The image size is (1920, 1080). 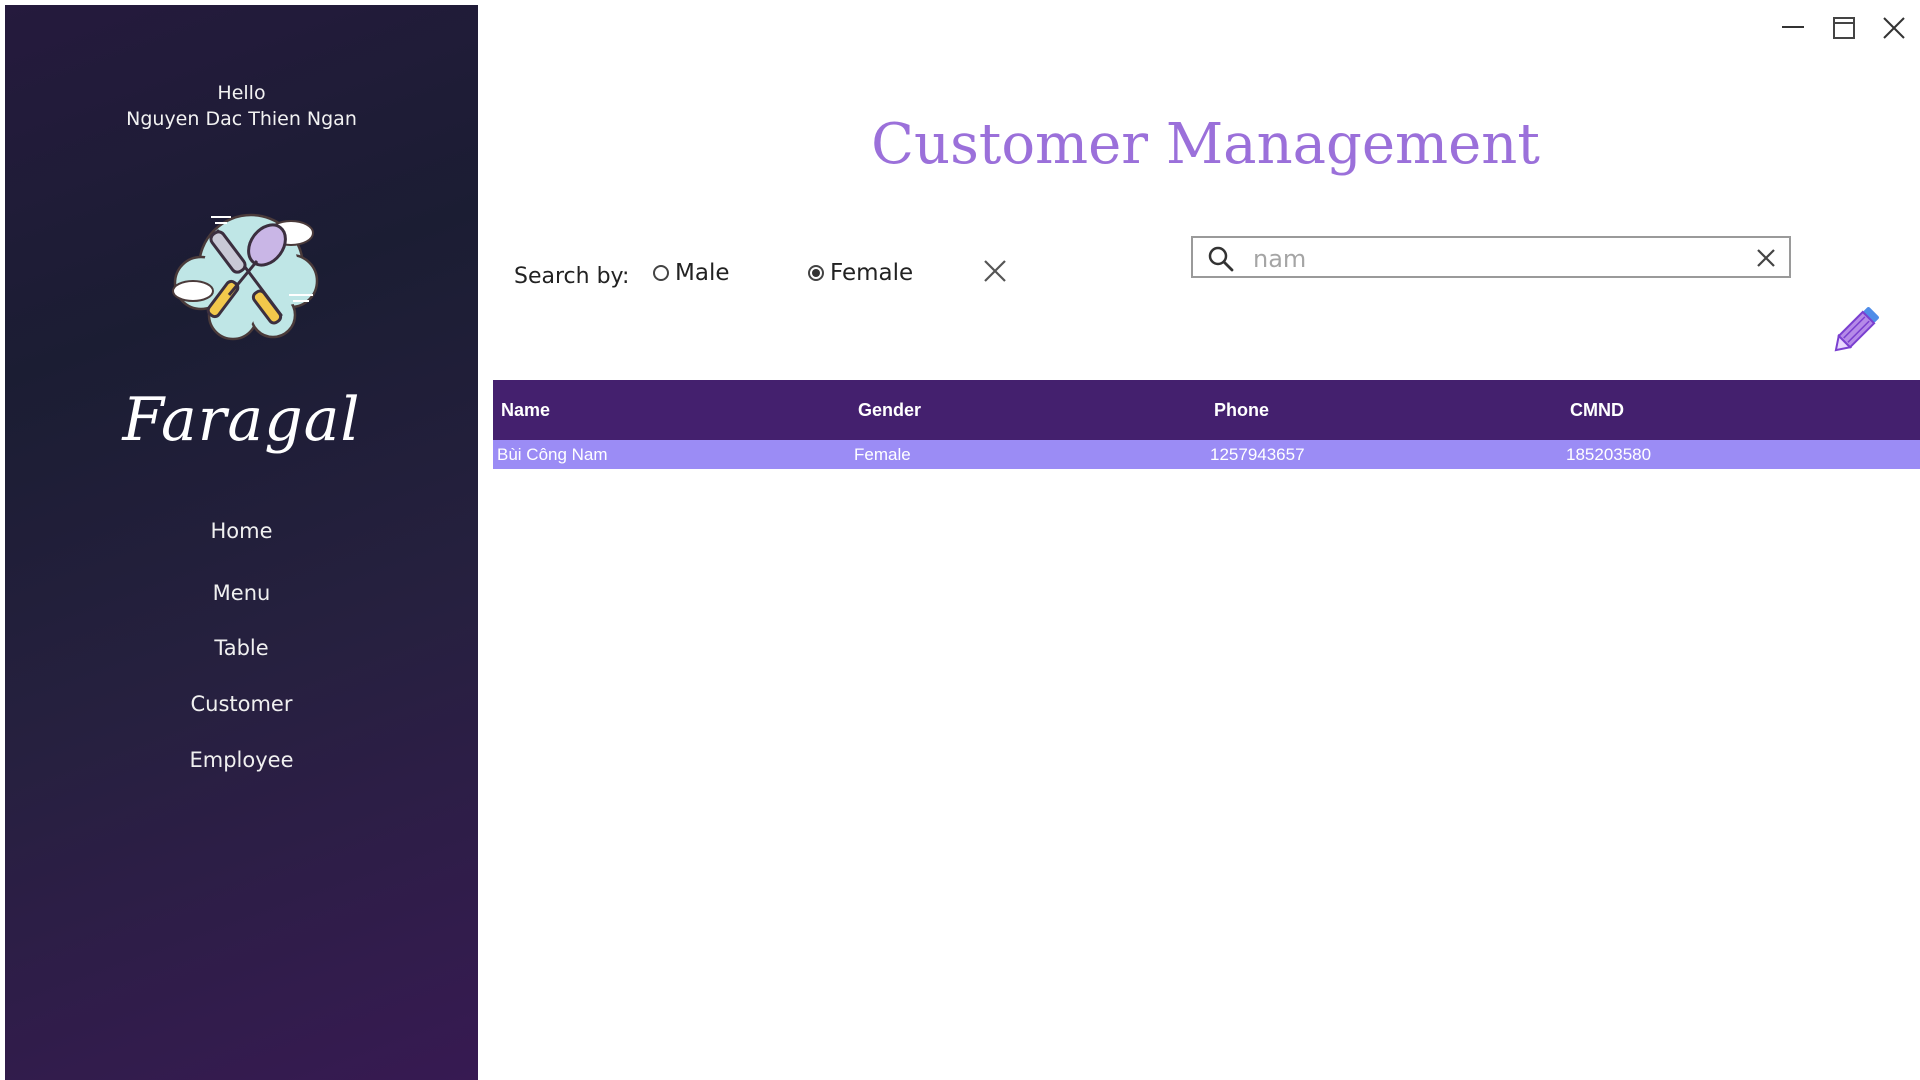 I want to click on clear-filter-icon, so click(x=995, y=271).